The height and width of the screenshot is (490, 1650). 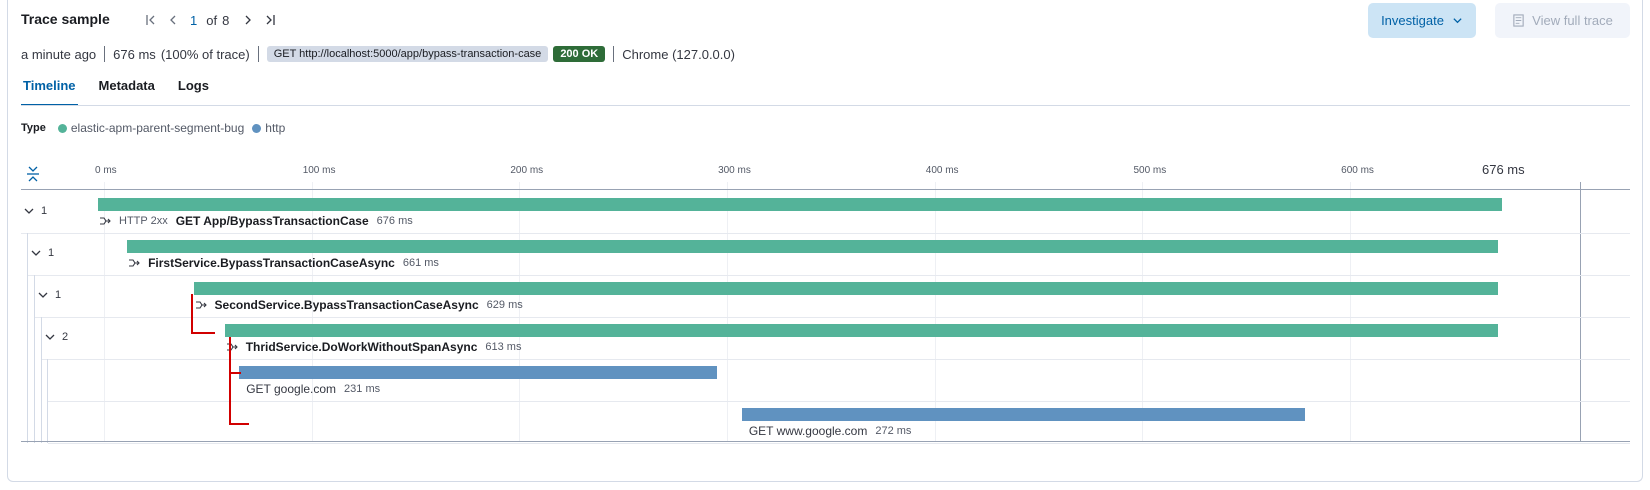 I want to click on view-full-trace-label: View full trace, so click(x=1572, y=20).